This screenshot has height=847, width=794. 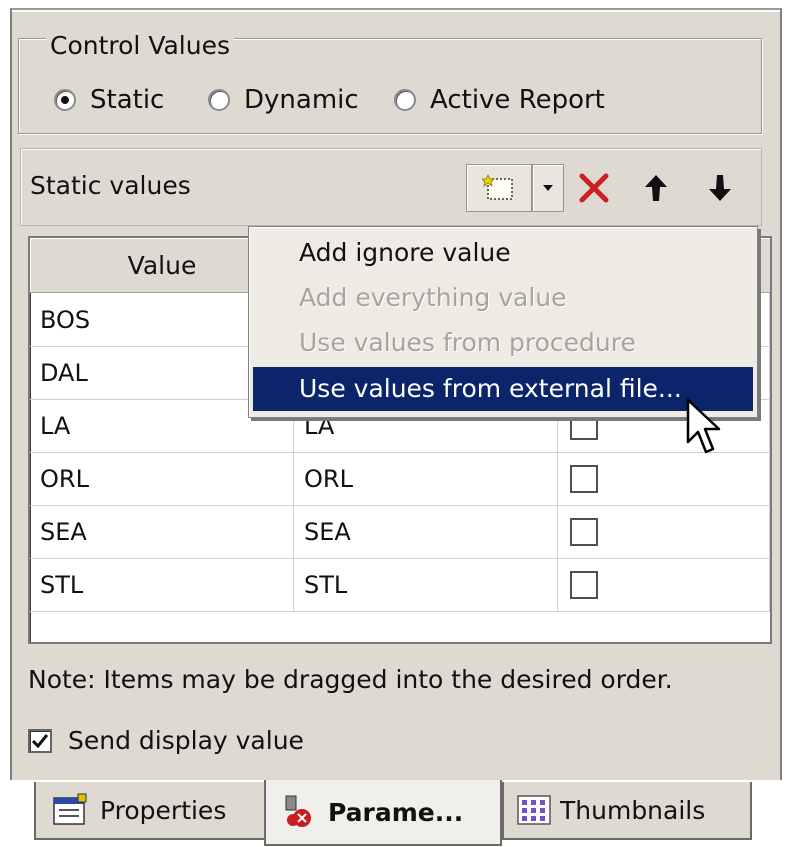 I want to click on radio-dynamic: Dynamic, so click(x=283, y=100).